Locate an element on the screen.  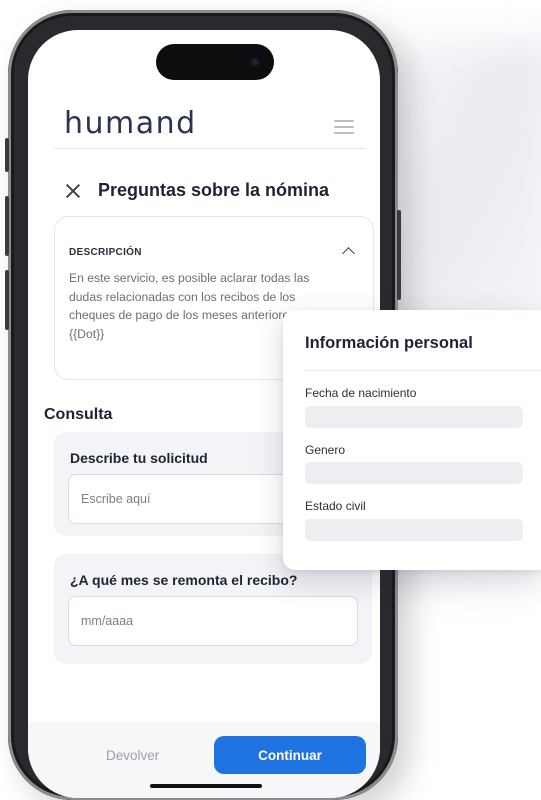
birthdate-field is located at coordinates (414, 417).